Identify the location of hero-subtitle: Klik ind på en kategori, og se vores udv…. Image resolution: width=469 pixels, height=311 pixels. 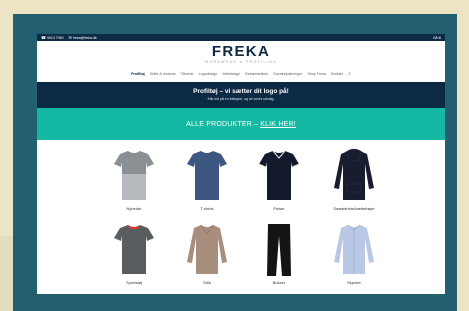
(241, 99).